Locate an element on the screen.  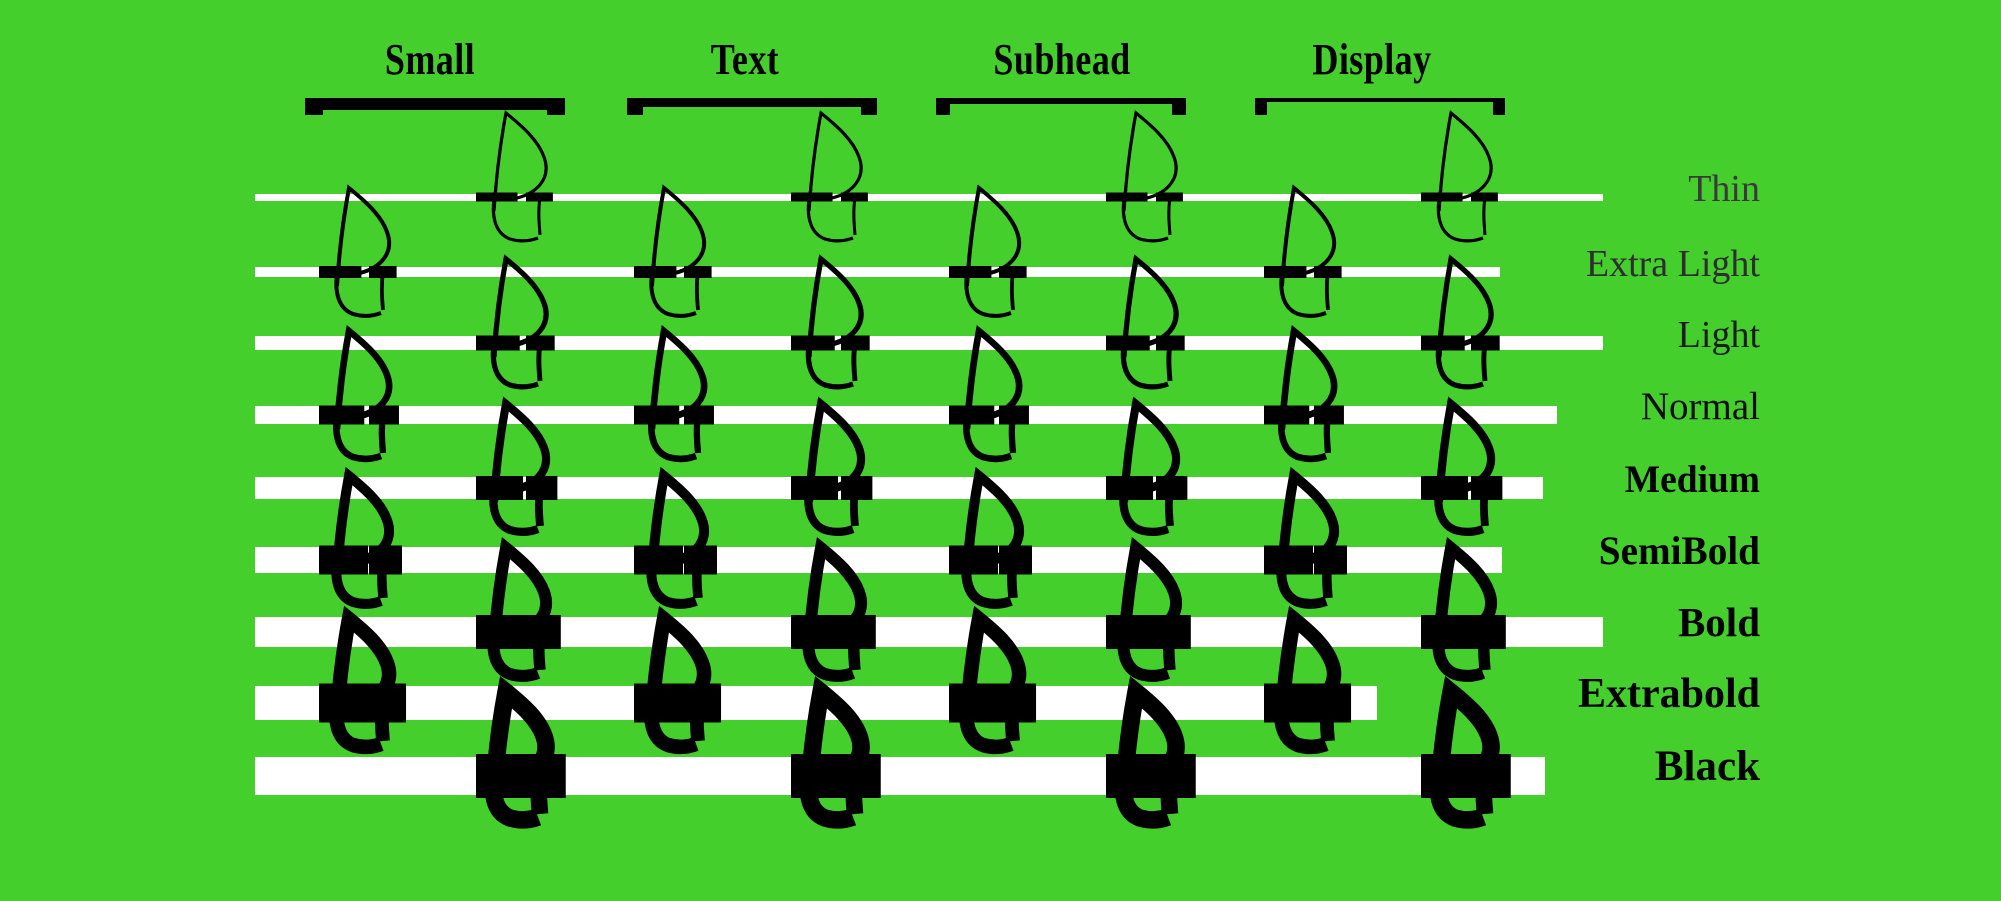
weight-label-black: Black is located at coordinates (1707, 767).